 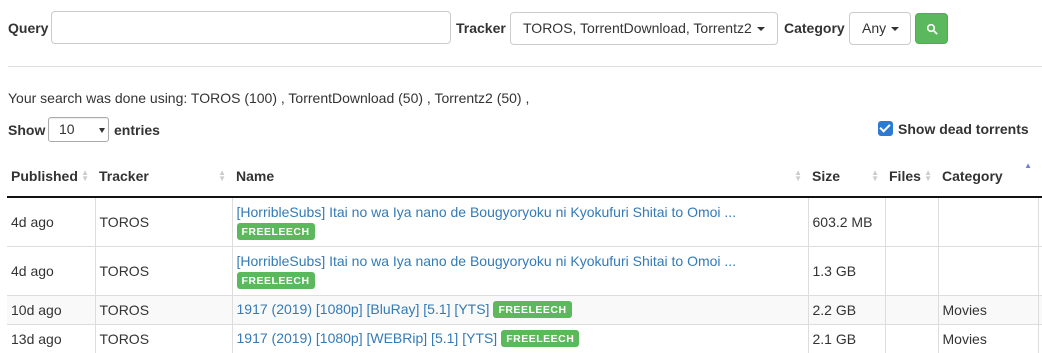 I want to click on search-icon, so click(x=932, y=29).